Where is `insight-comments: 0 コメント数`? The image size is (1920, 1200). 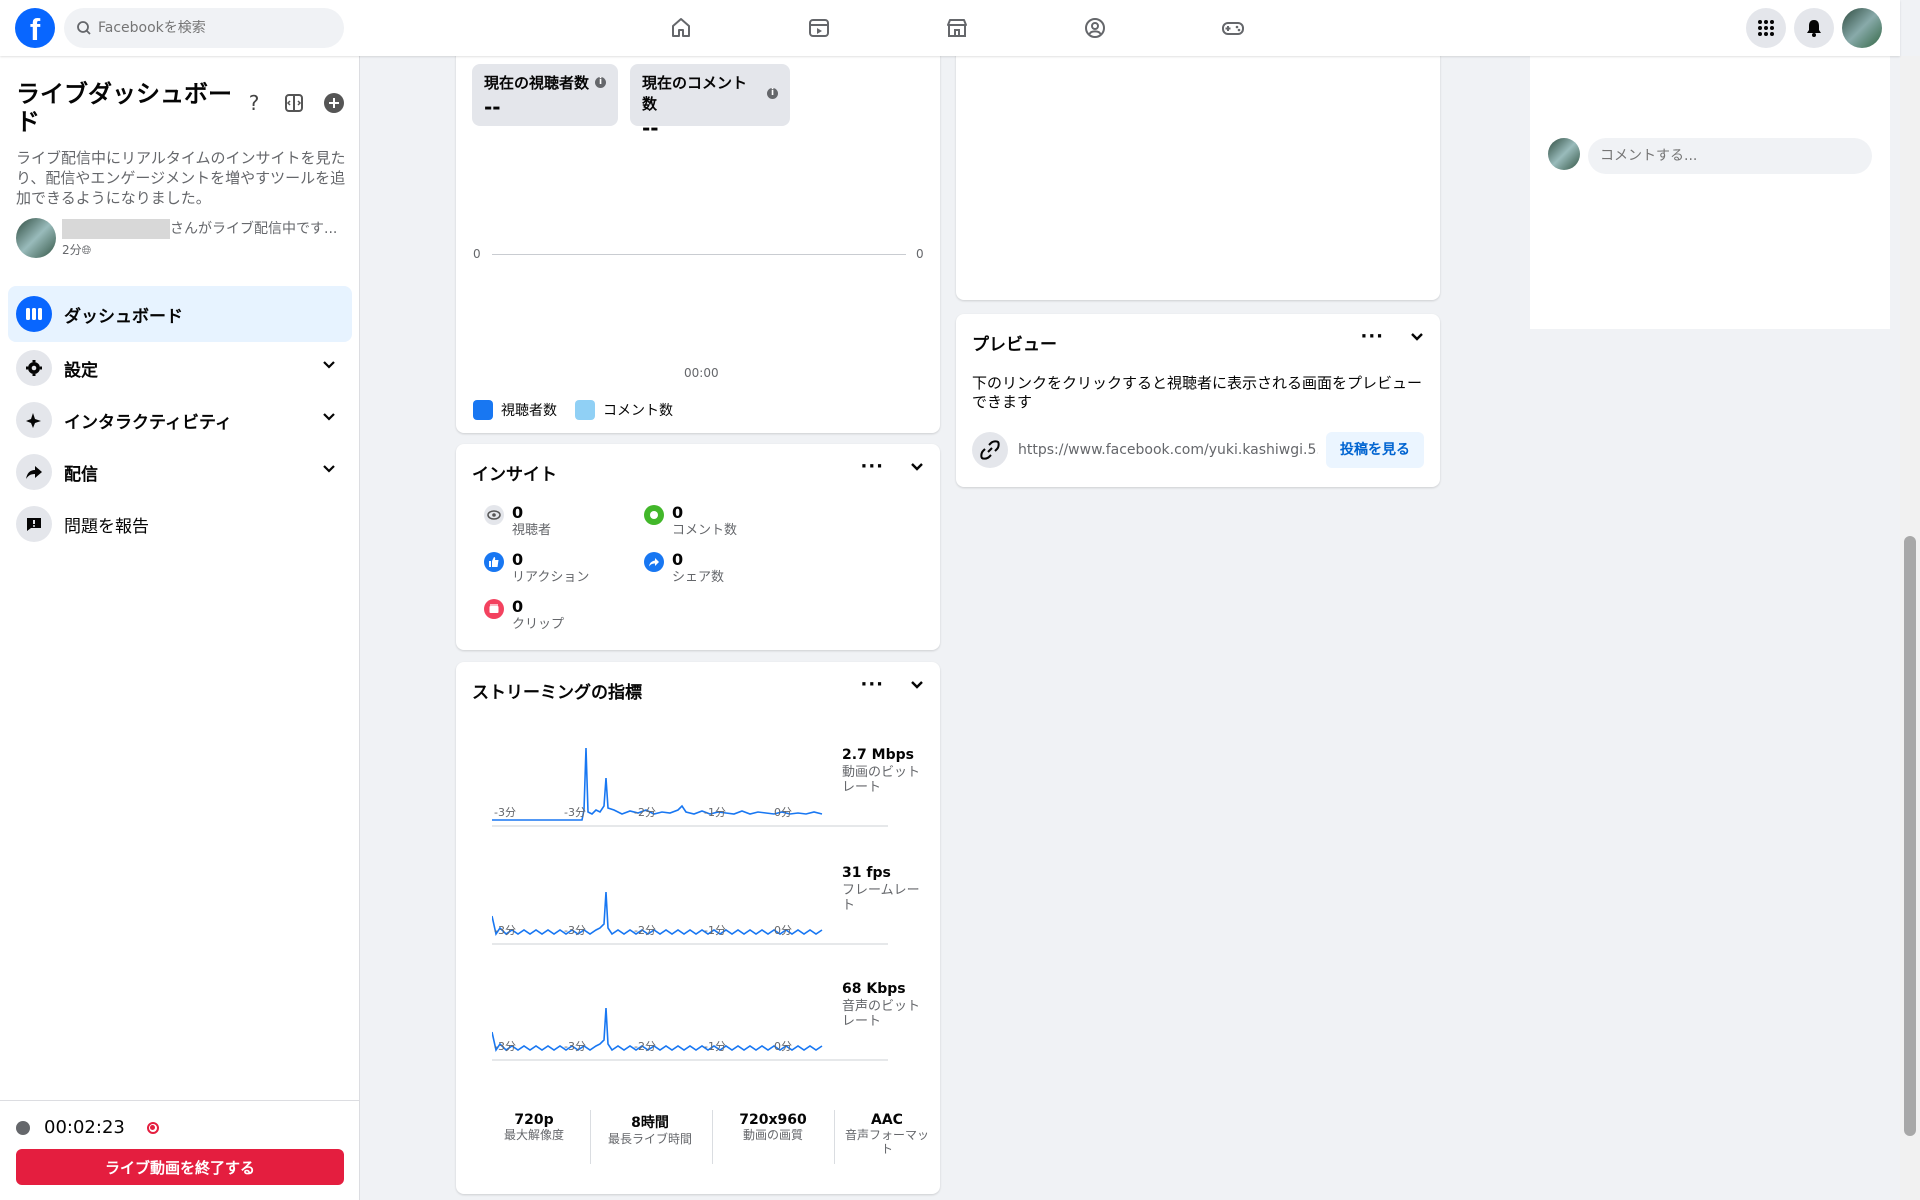
insight-comments: 0 コメント数 is located at coordinates (690, 522).